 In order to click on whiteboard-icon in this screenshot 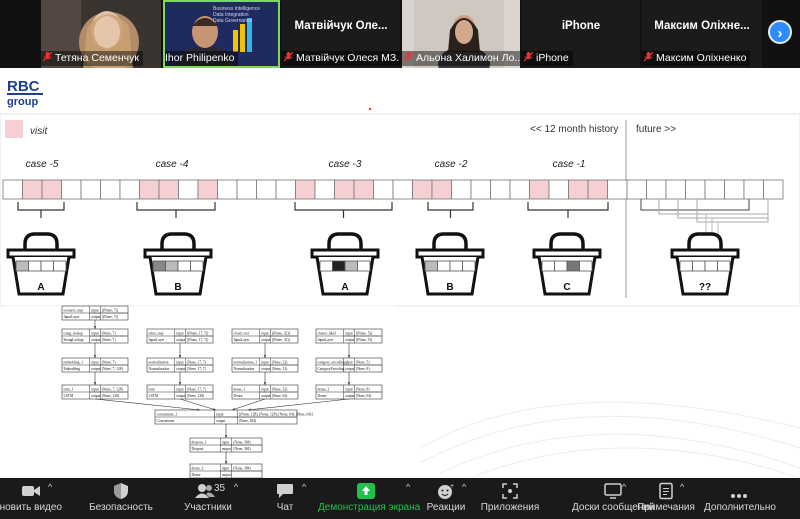, I will do `click(613, 491)`.